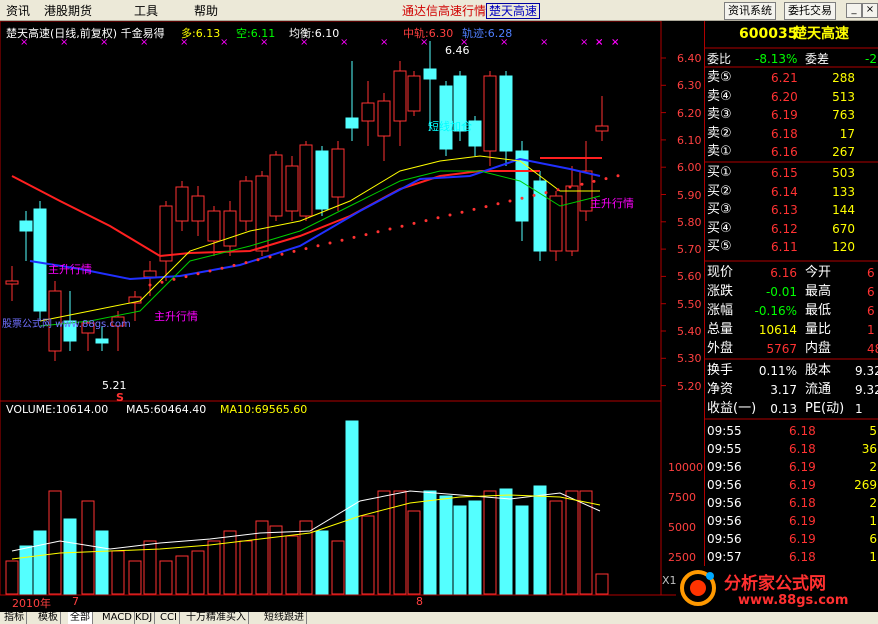 The width and height of the screenshot is (878, 624). I want to click on stat-value: 9.32, so click(866, 371).